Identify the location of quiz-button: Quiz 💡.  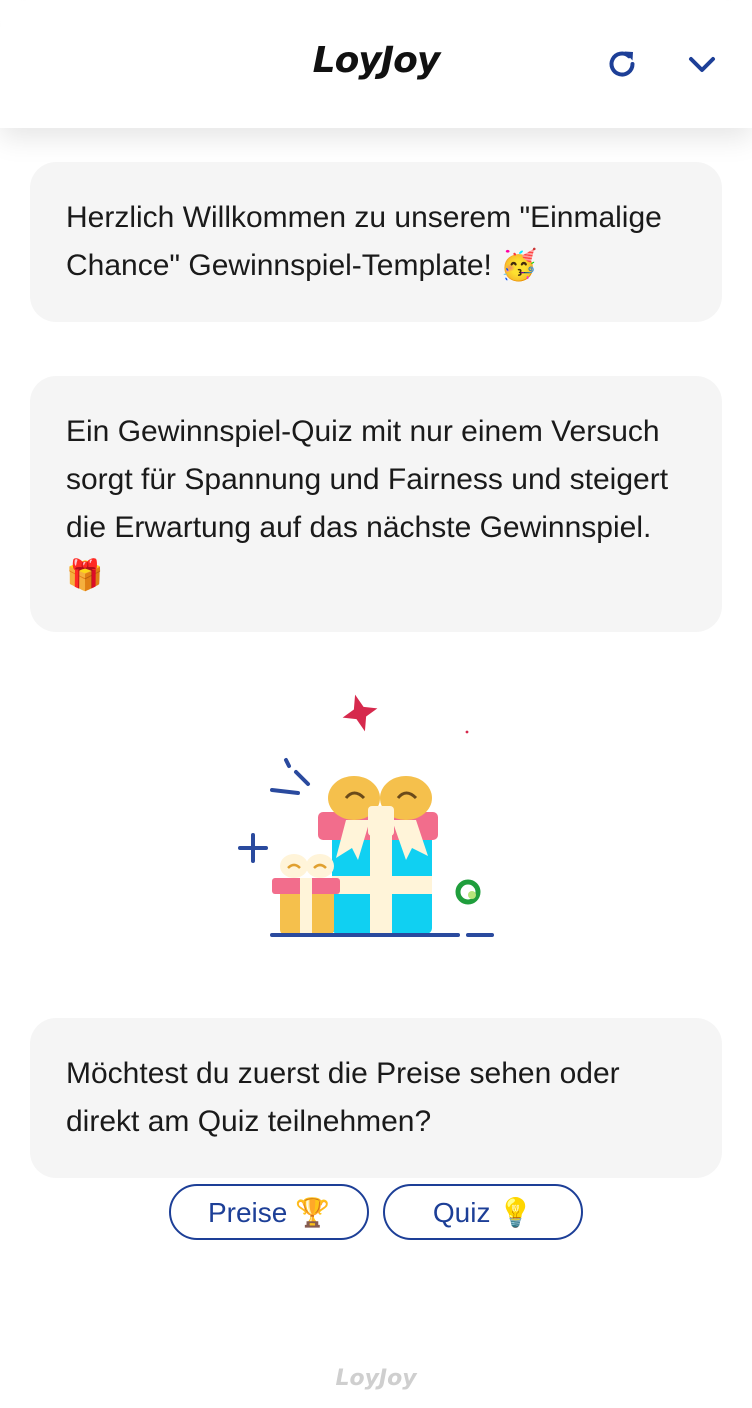
(483, 1212).